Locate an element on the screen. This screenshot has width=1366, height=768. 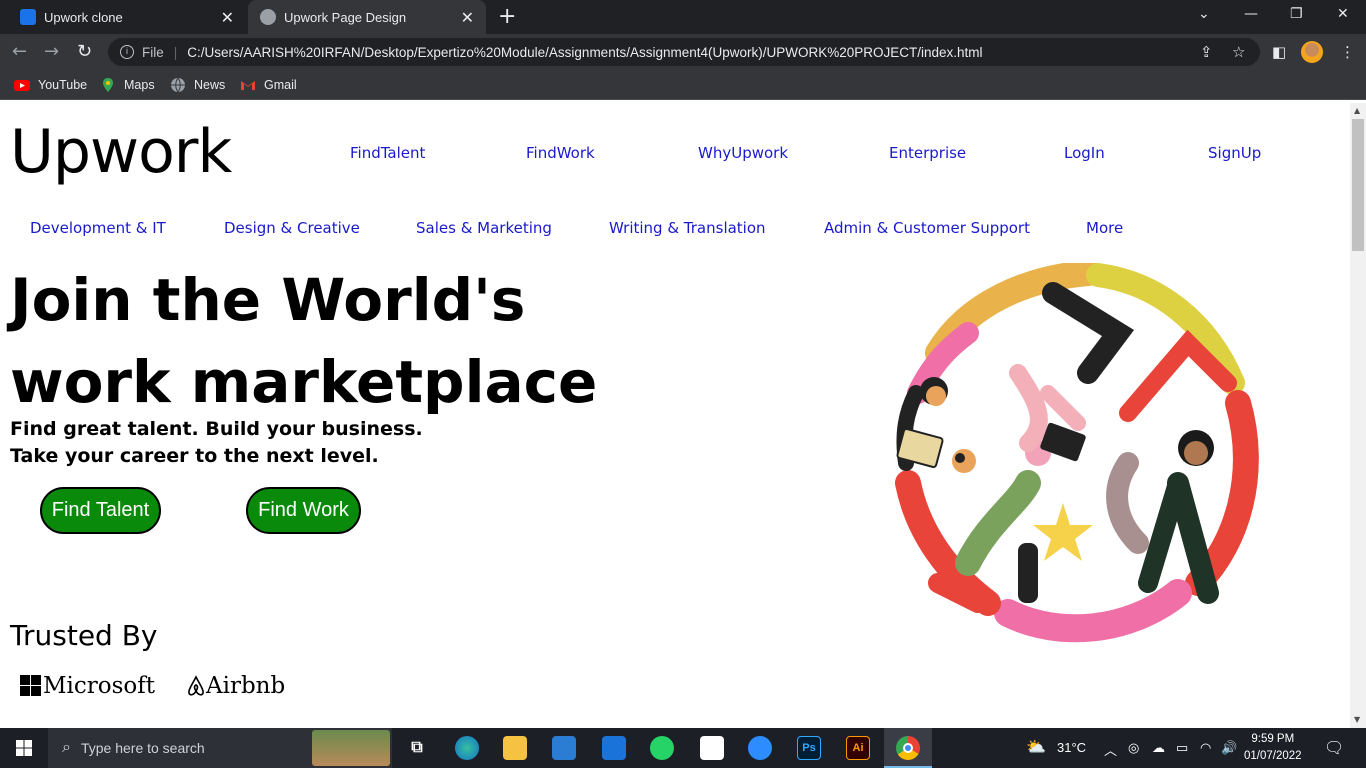
airbnb-belo-icon is located at coordinates (196, 685).